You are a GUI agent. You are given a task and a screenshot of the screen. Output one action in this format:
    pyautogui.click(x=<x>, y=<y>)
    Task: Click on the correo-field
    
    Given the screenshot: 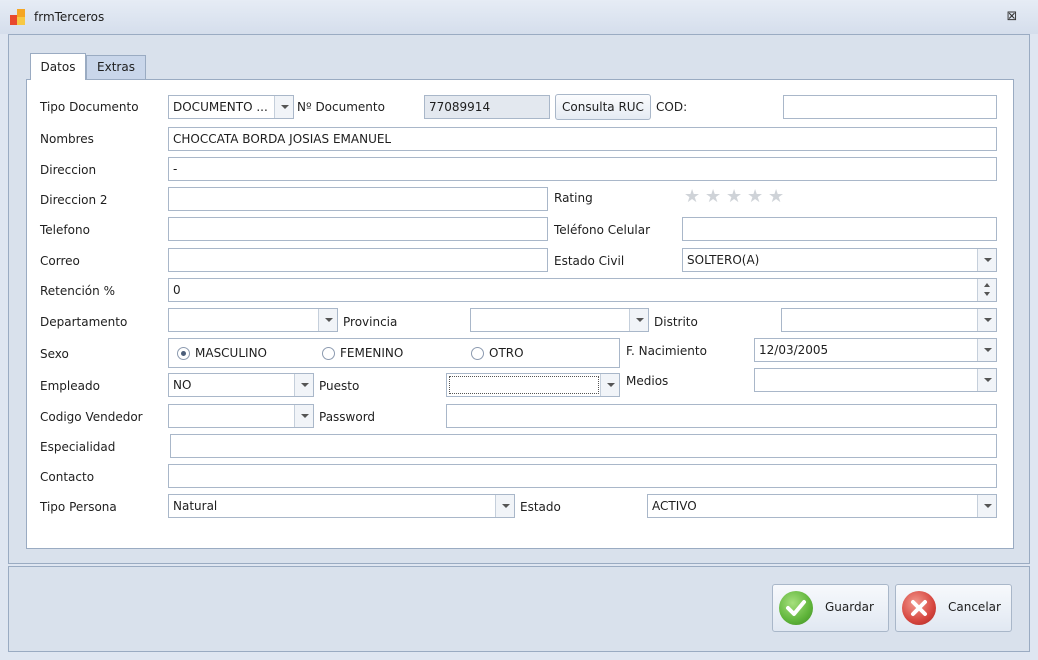 What is the action you would take?
    pyautogui.click(x=358, y=260)
    